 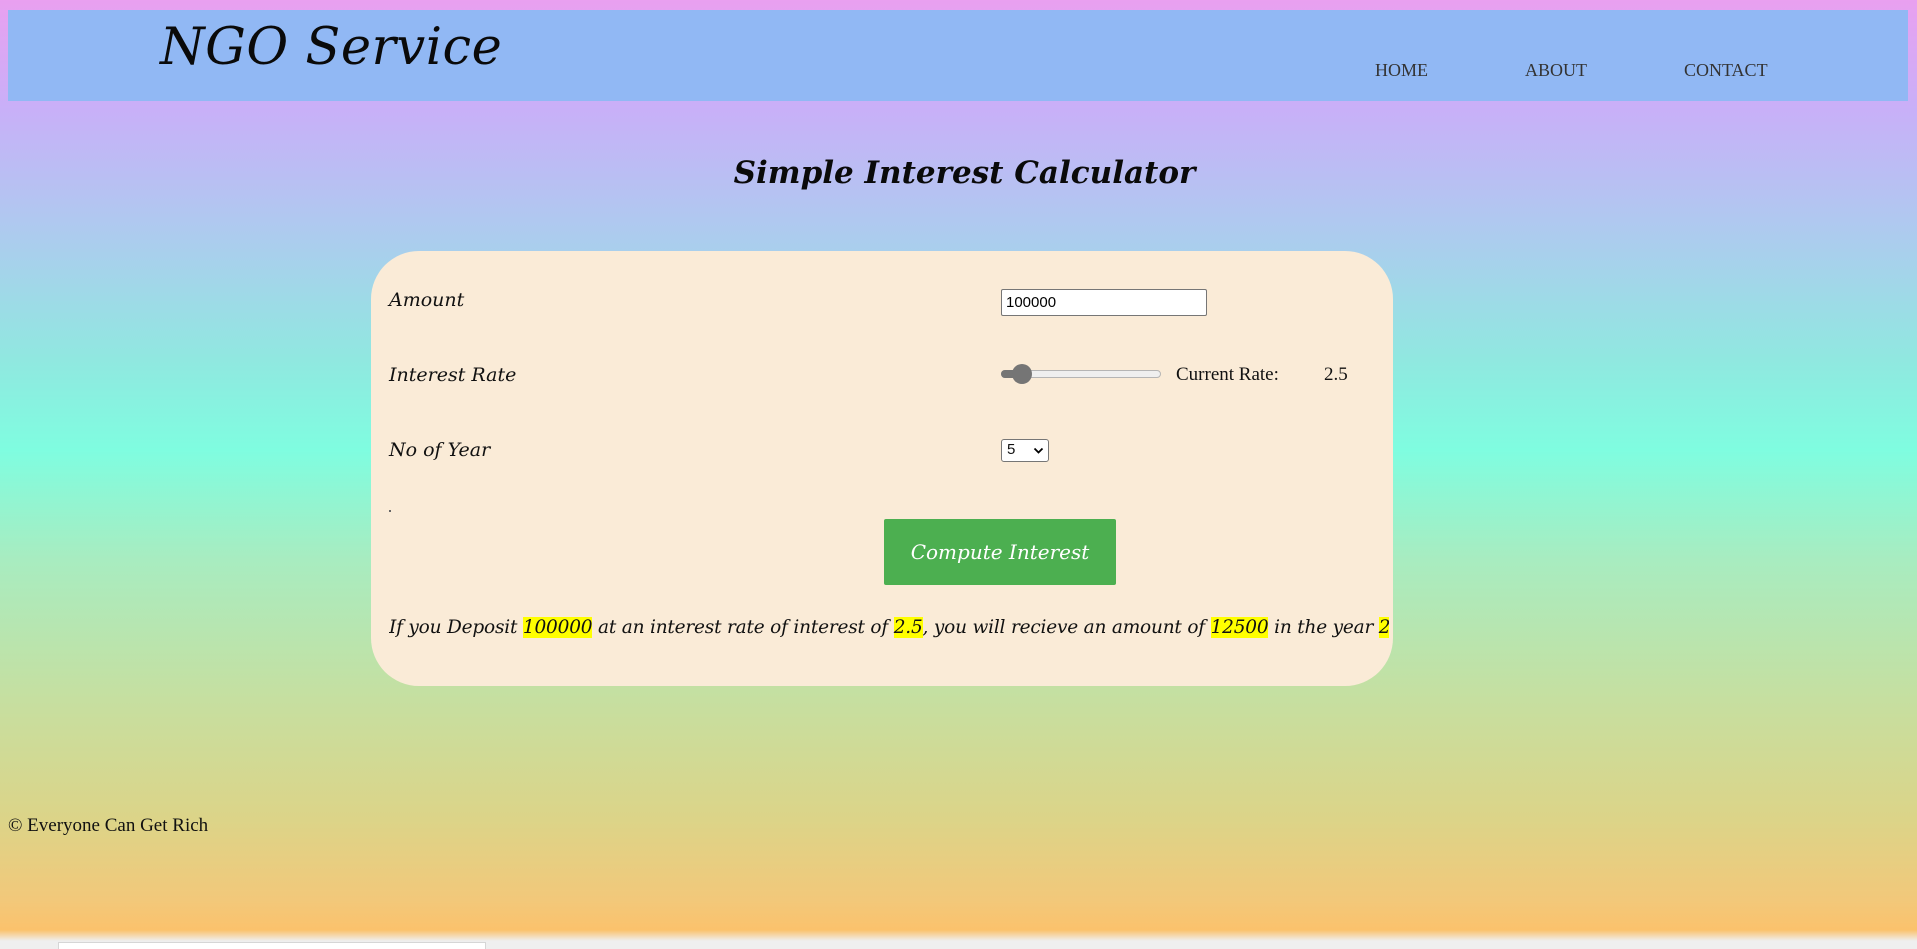 I want to click on slider-thumb, so click(x=1022, y=374).